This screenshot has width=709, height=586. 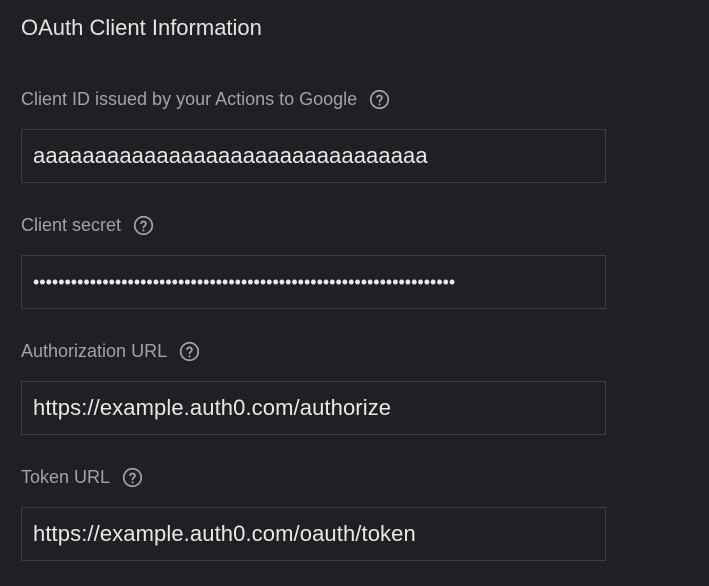 I want to click on token-url-field: https://example.auth0.com/oauth/token, so click(x=313, y=534).